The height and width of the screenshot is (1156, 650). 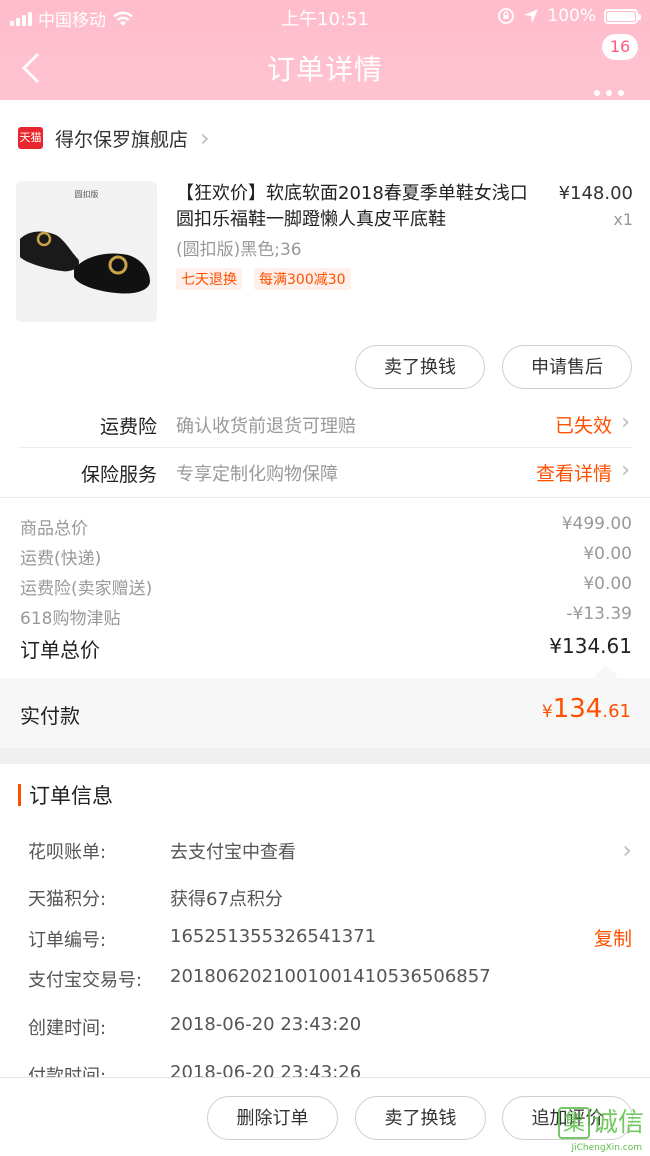 What do you see at coordinates (330, 898) in the screenshot?
I see `points-row: 天猫积分: 获得67点积分` at bounding box center [330, 898].